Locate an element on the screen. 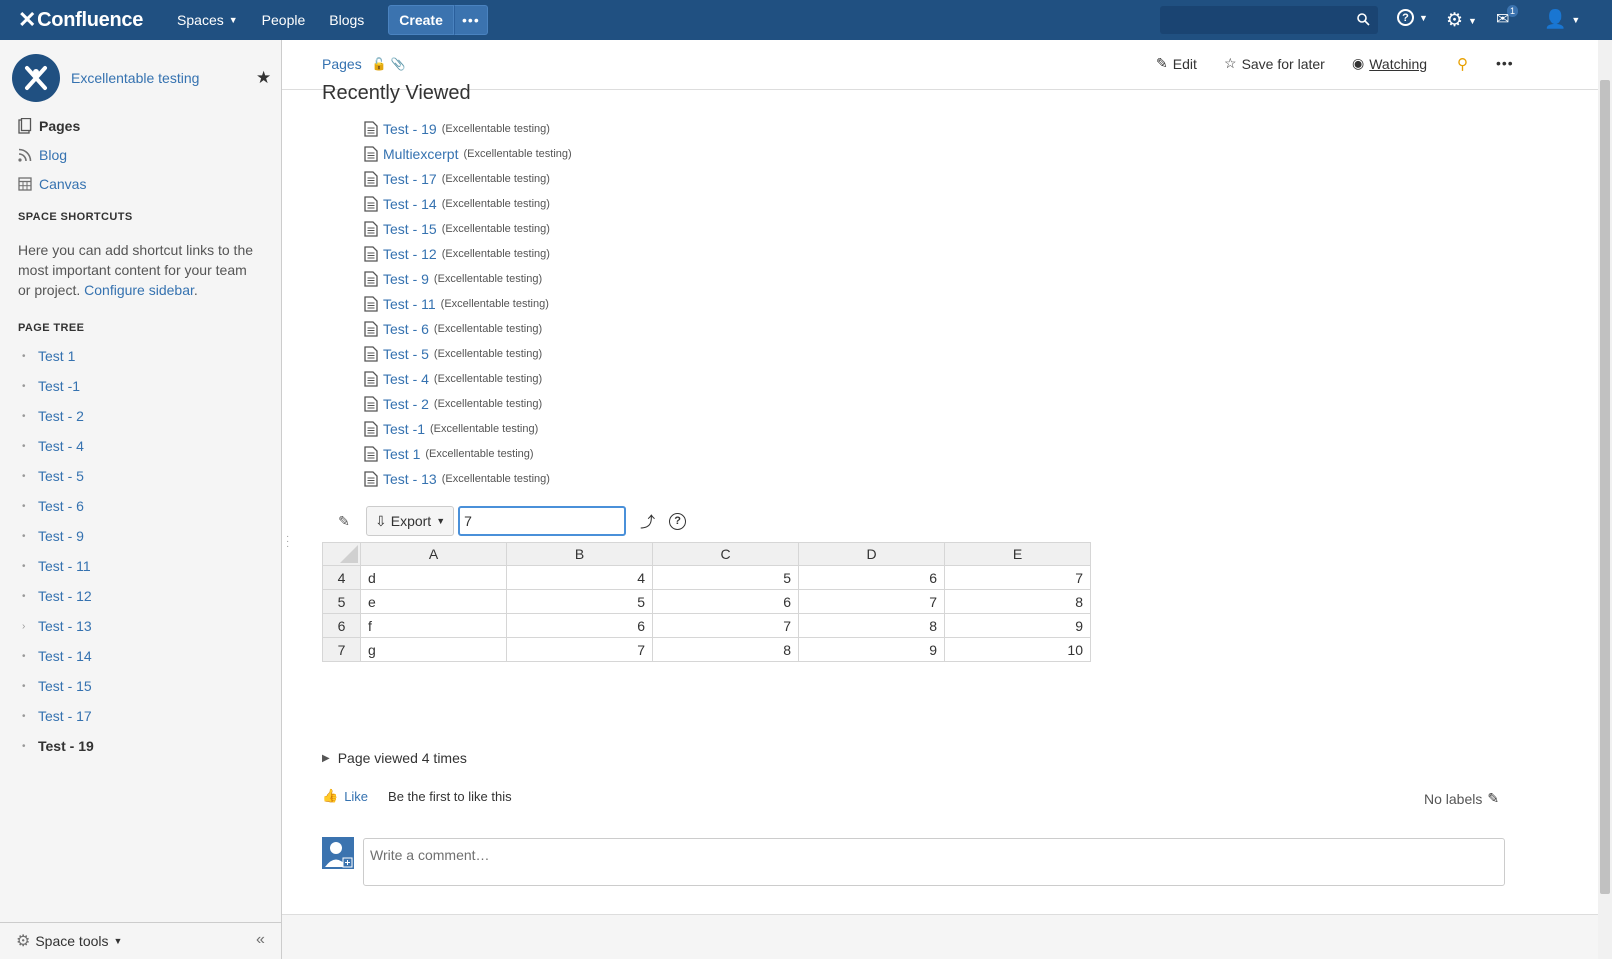 This screenshot has height=959, width=1612. recent-page-link: Multiexcerpt is located at coordinates (420, 154).